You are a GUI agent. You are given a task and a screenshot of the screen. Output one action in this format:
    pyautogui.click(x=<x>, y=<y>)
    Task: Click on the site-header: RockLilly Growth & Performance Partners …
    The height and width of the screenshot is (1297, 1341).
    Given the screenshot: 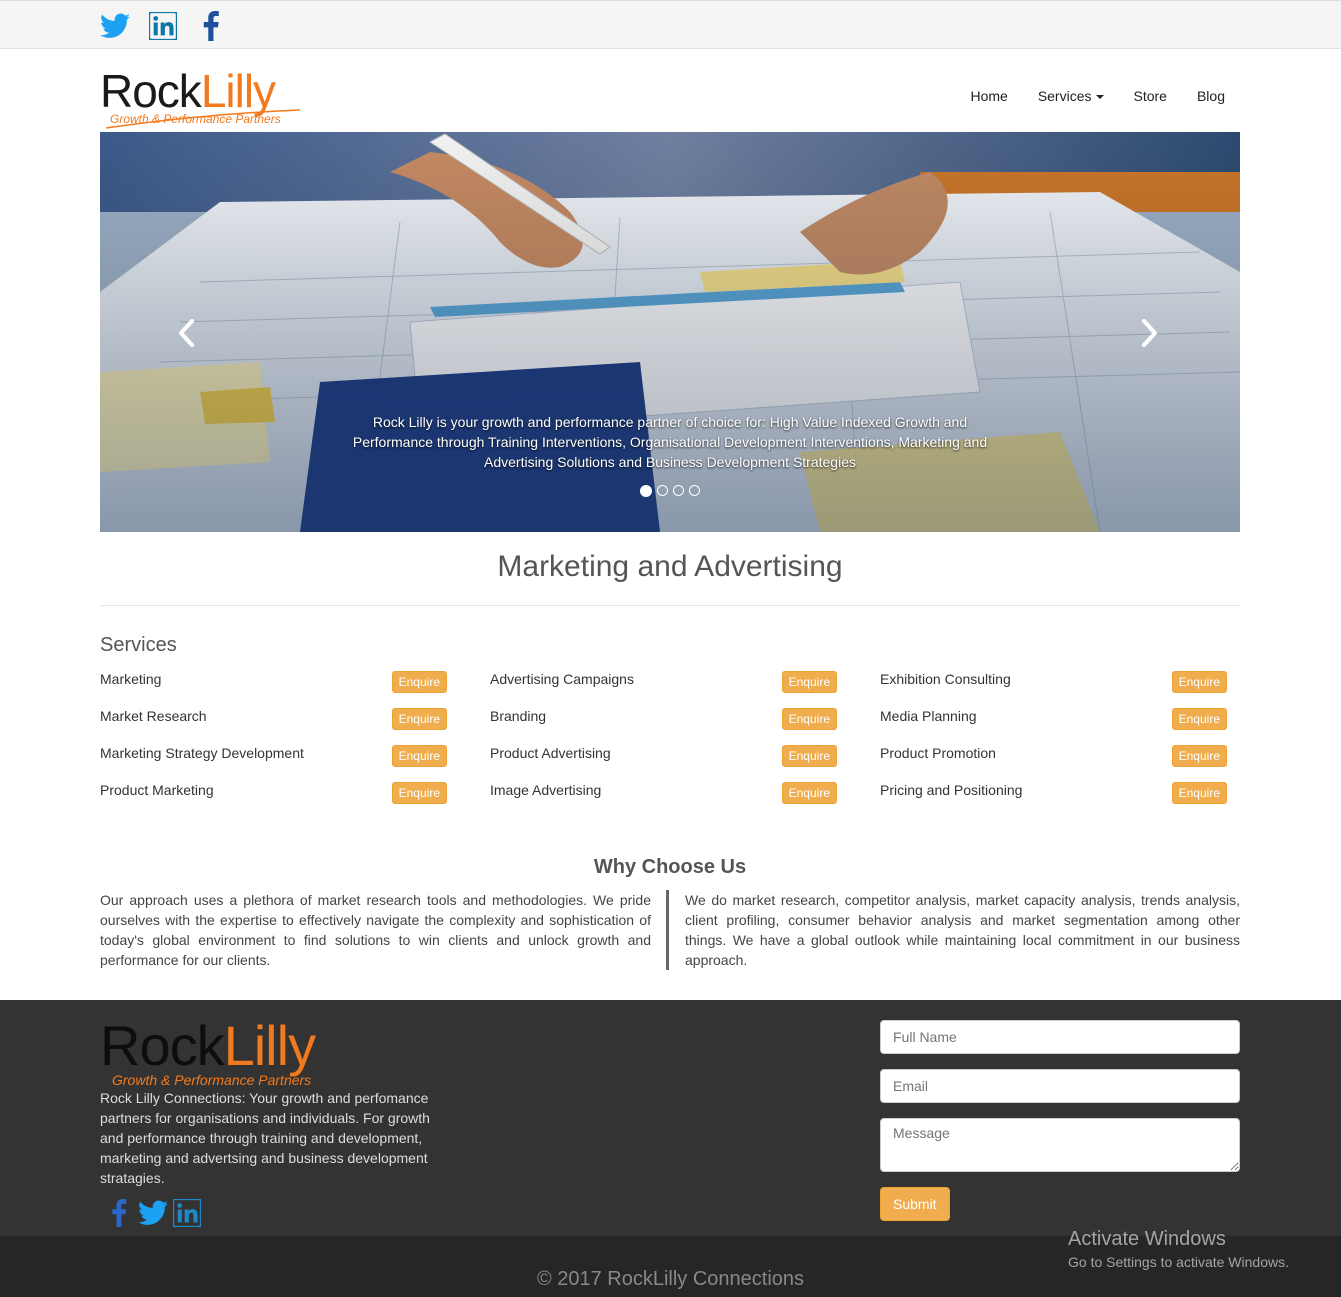 What is the action you would take?
    pyautogui.click(x=670, y=96)
    